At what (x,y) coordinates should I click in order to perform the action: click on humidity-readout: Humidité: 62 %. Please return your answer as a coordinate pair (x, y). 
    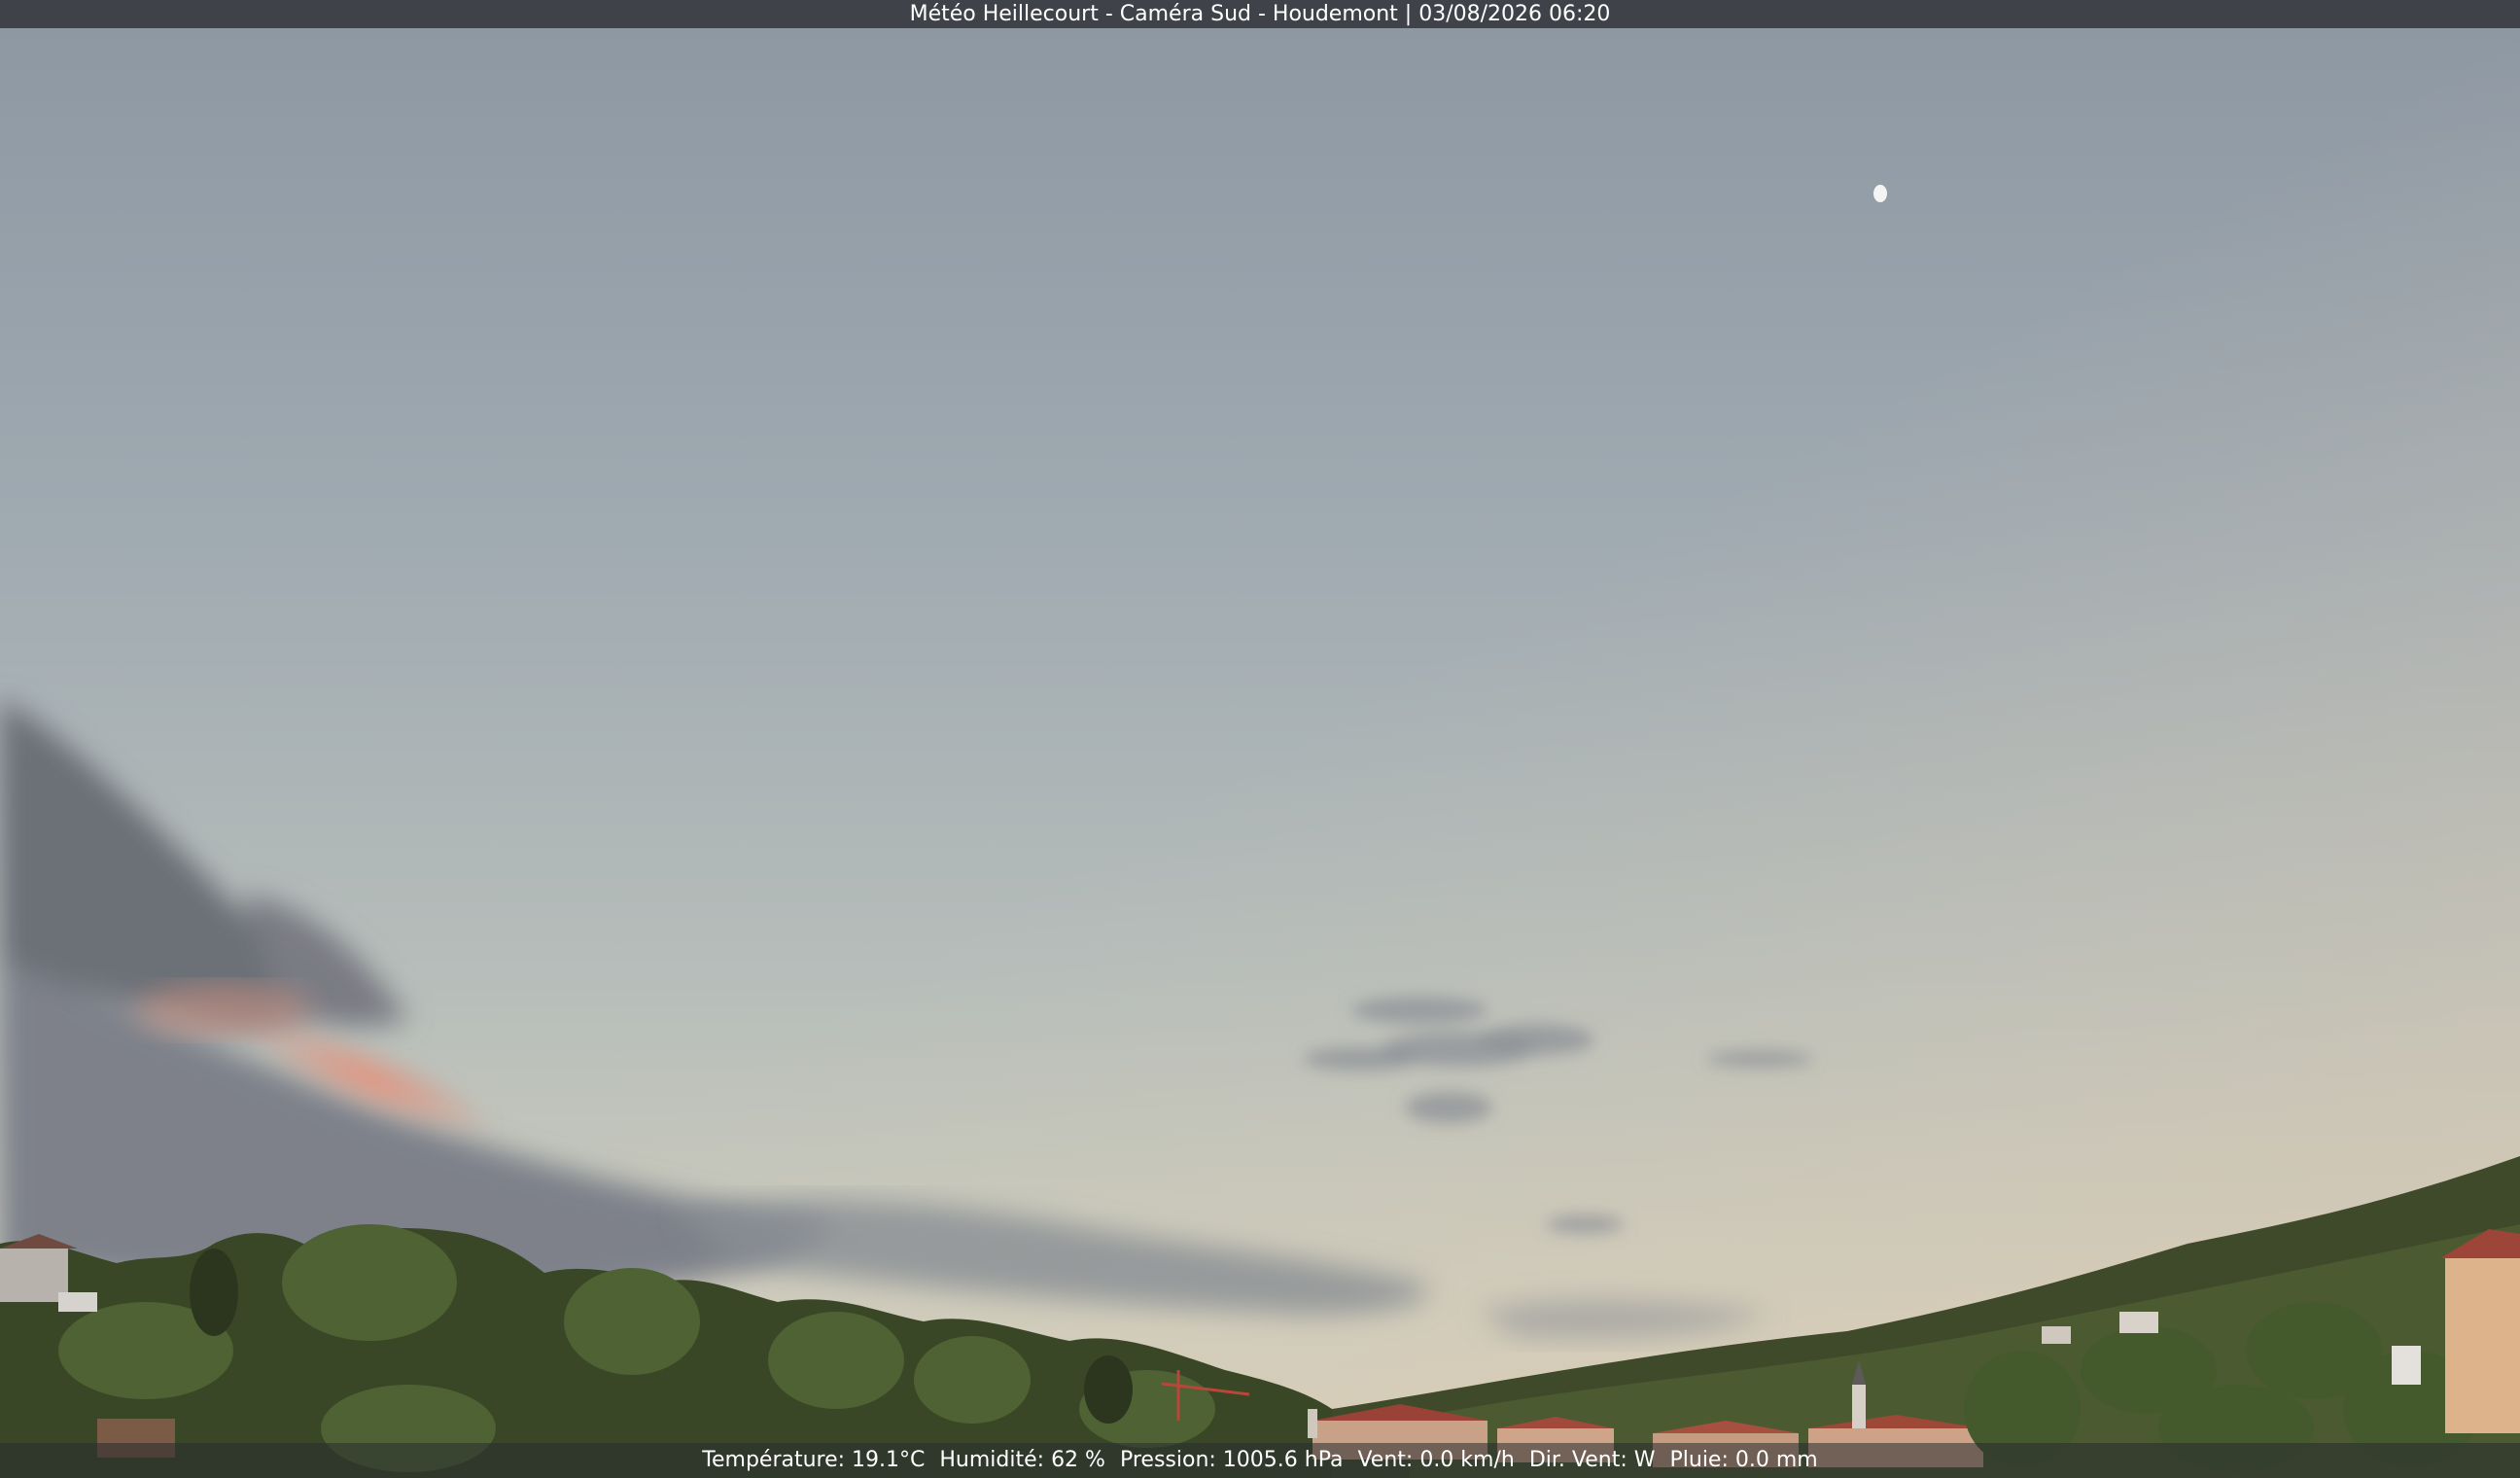
    Looking at the image, I should click on (1022, 1460).